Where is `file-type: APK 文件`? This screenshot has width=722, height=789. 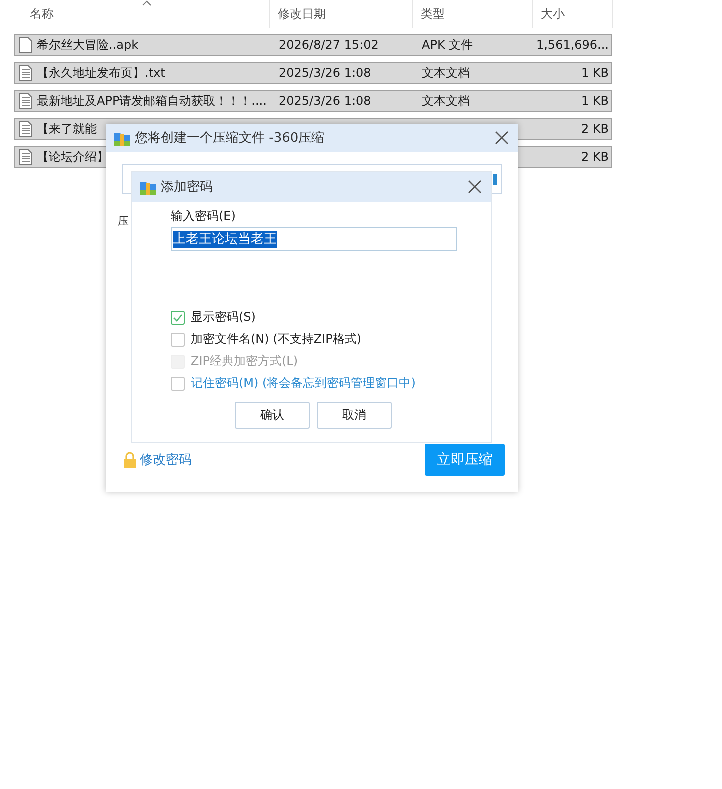
file-type: APK 文件 is located at coordinates (447, 45).